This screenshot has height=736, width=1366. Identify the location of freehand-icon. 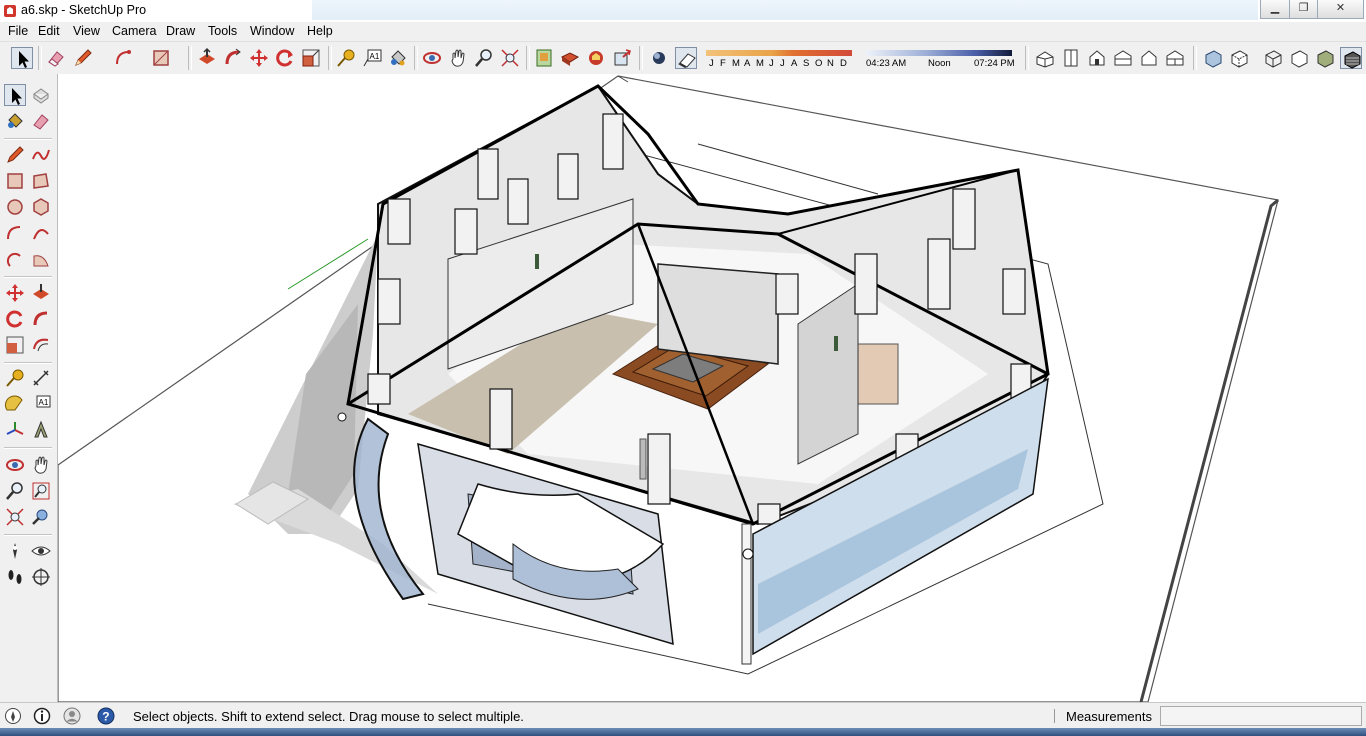
(41, 154).